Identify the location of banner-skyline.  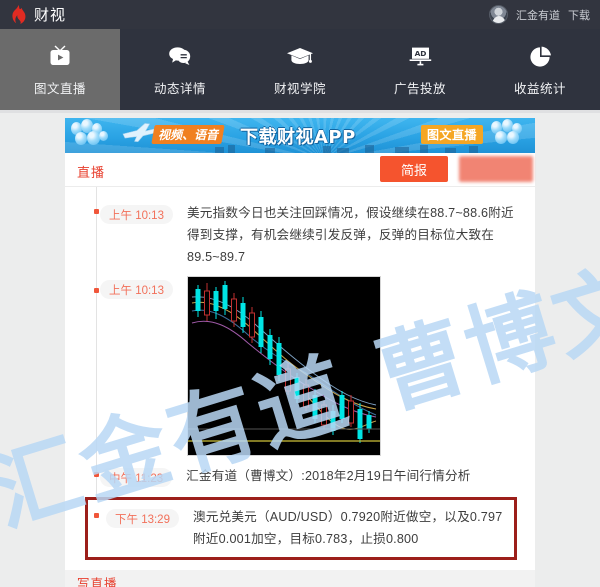
(300, 148).